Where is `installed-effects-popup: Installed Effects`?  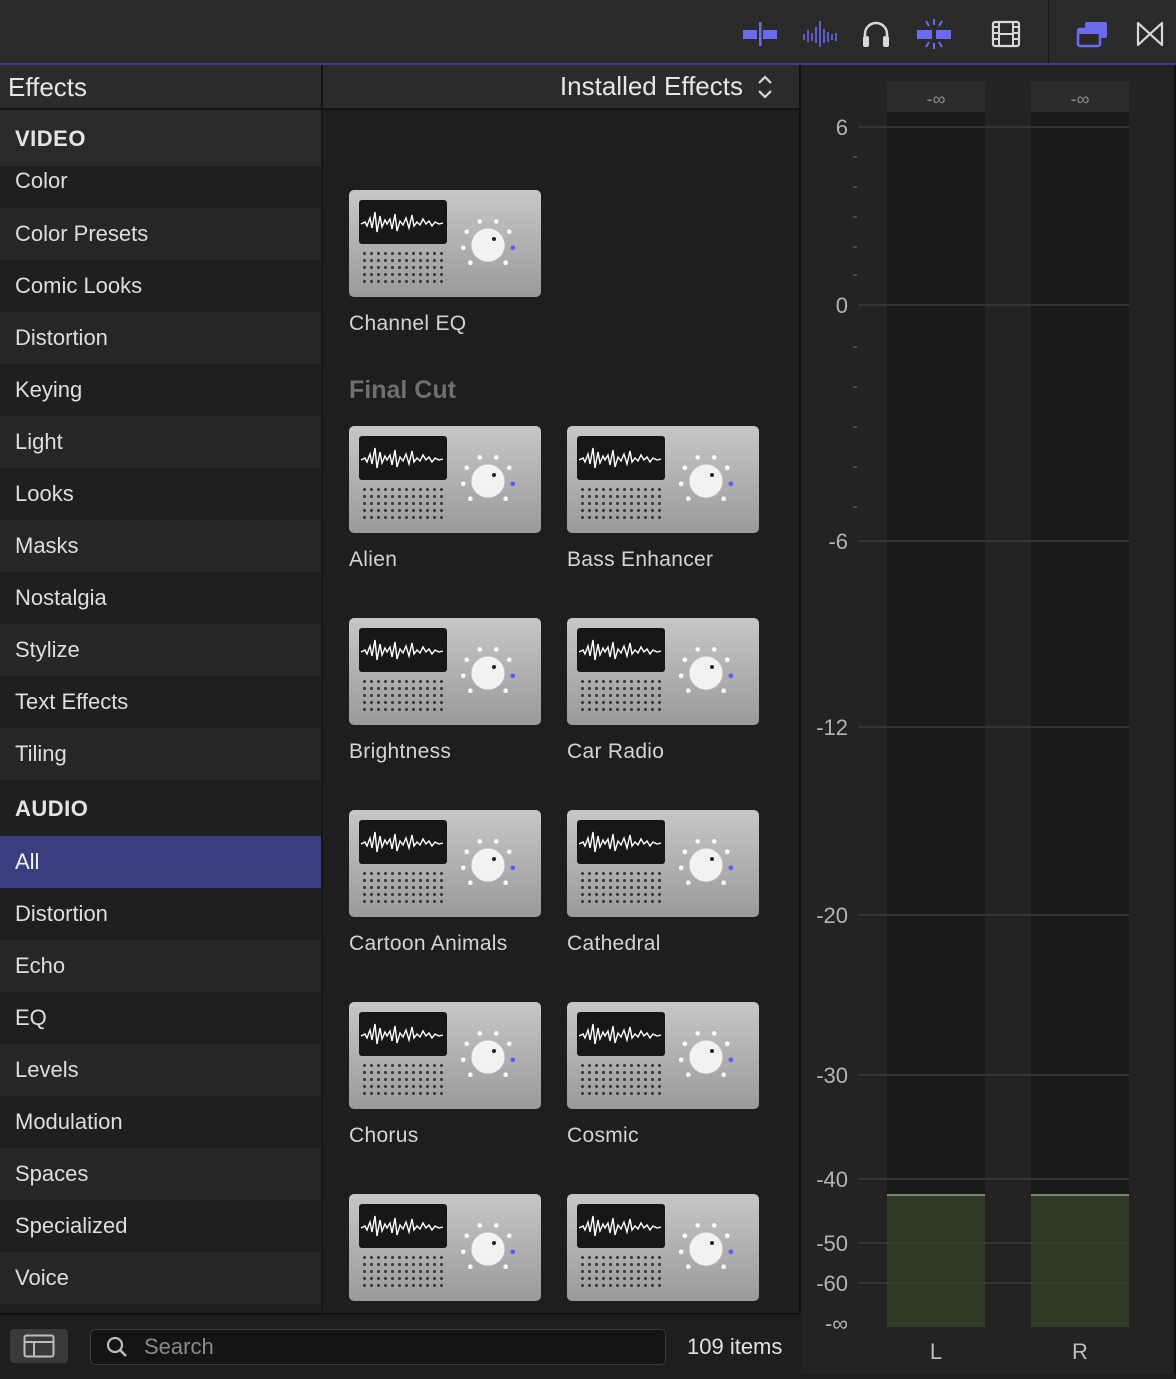
installed-effects-popup: Installed Effects is located at coordinates (651, 86).